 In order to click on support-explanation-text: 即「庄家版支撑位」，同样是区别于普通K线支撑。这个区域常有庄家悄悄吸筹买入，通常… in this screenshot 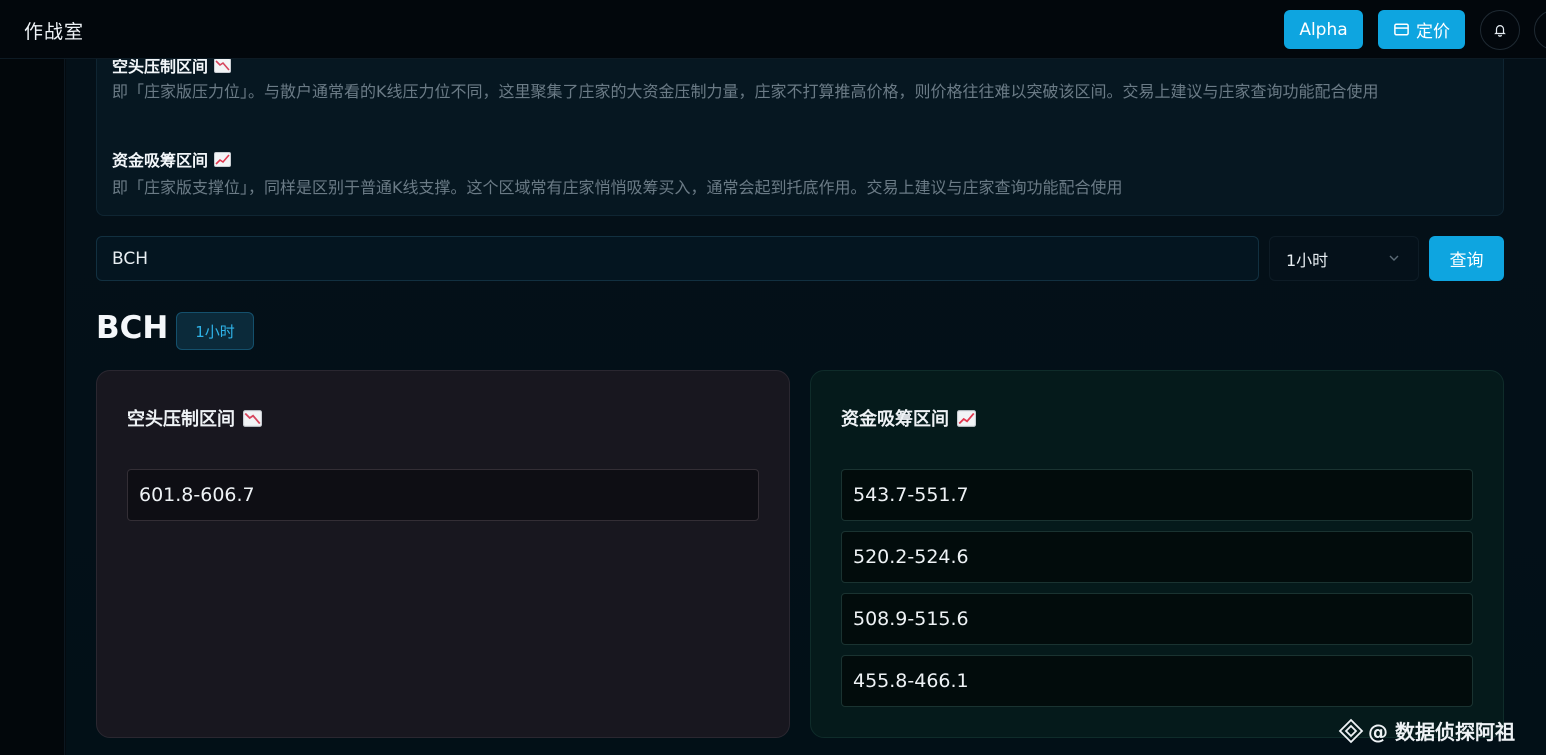, I will do `click(617, 187)`.